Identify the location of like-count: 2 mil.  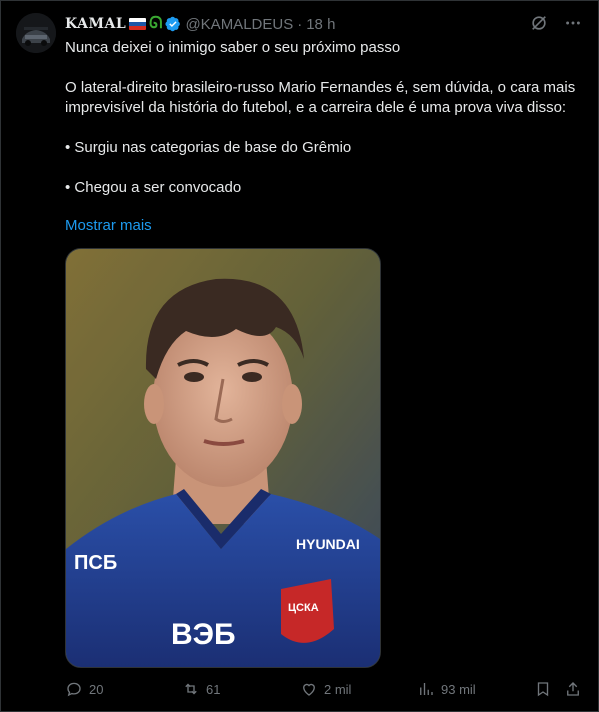
(338, 689).